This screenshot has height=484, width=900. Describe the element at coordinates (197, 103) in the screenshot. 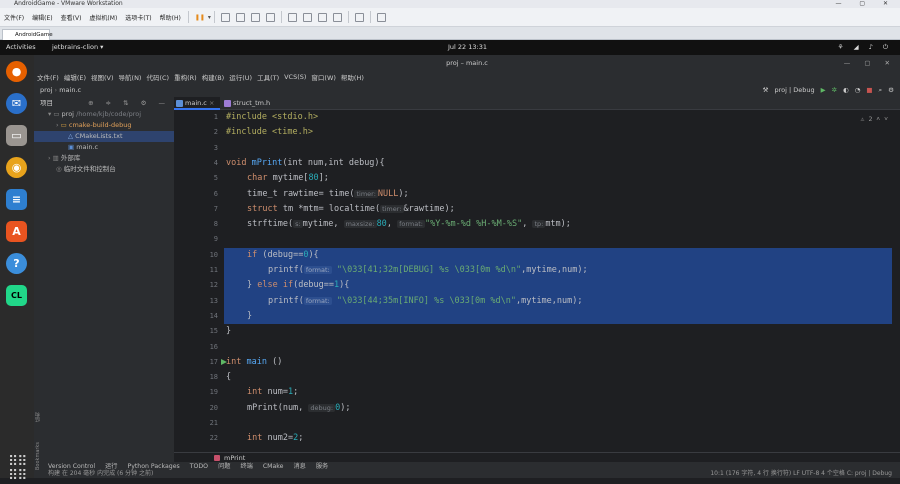

I see `tab-main-c: main.c ×` at that location.